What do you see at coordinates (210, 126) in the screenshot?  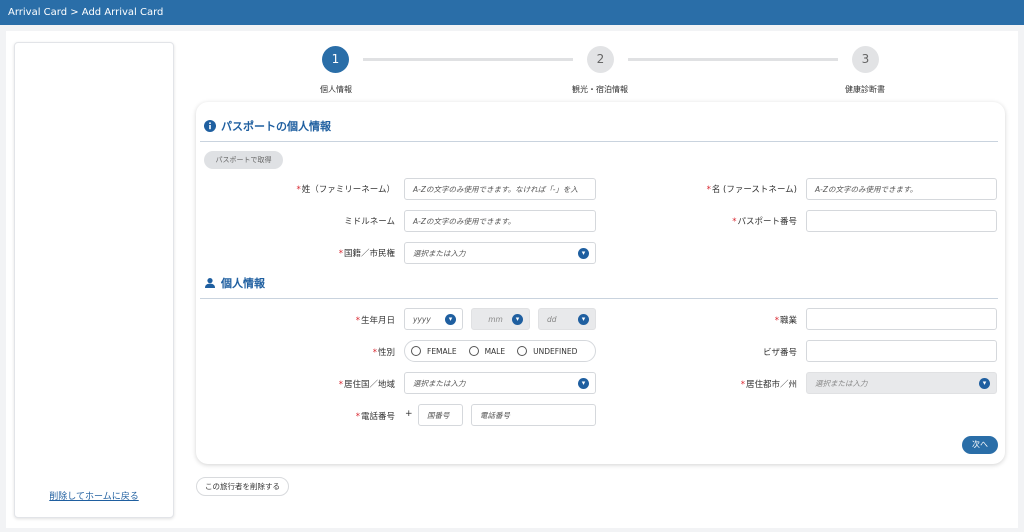 I see `info-circle-icon` at bounding box center [210, 126].